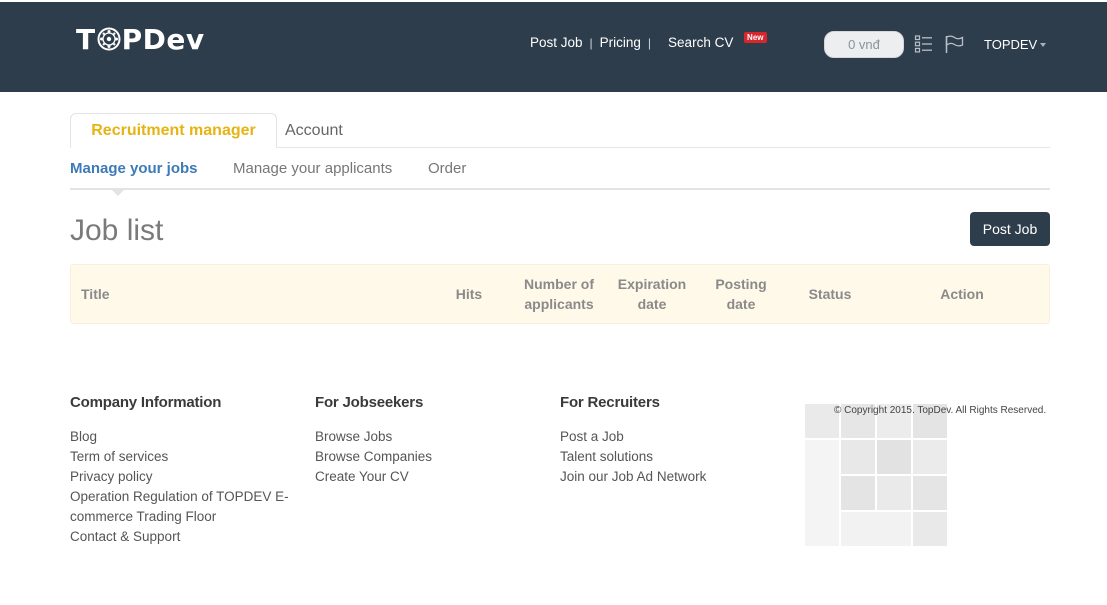 The height and width of the screenshot is (605, 1107). What do you see at coordinates (924, 44) in the screenshot?
I see `list-icon` at bounding box center [924, 44].